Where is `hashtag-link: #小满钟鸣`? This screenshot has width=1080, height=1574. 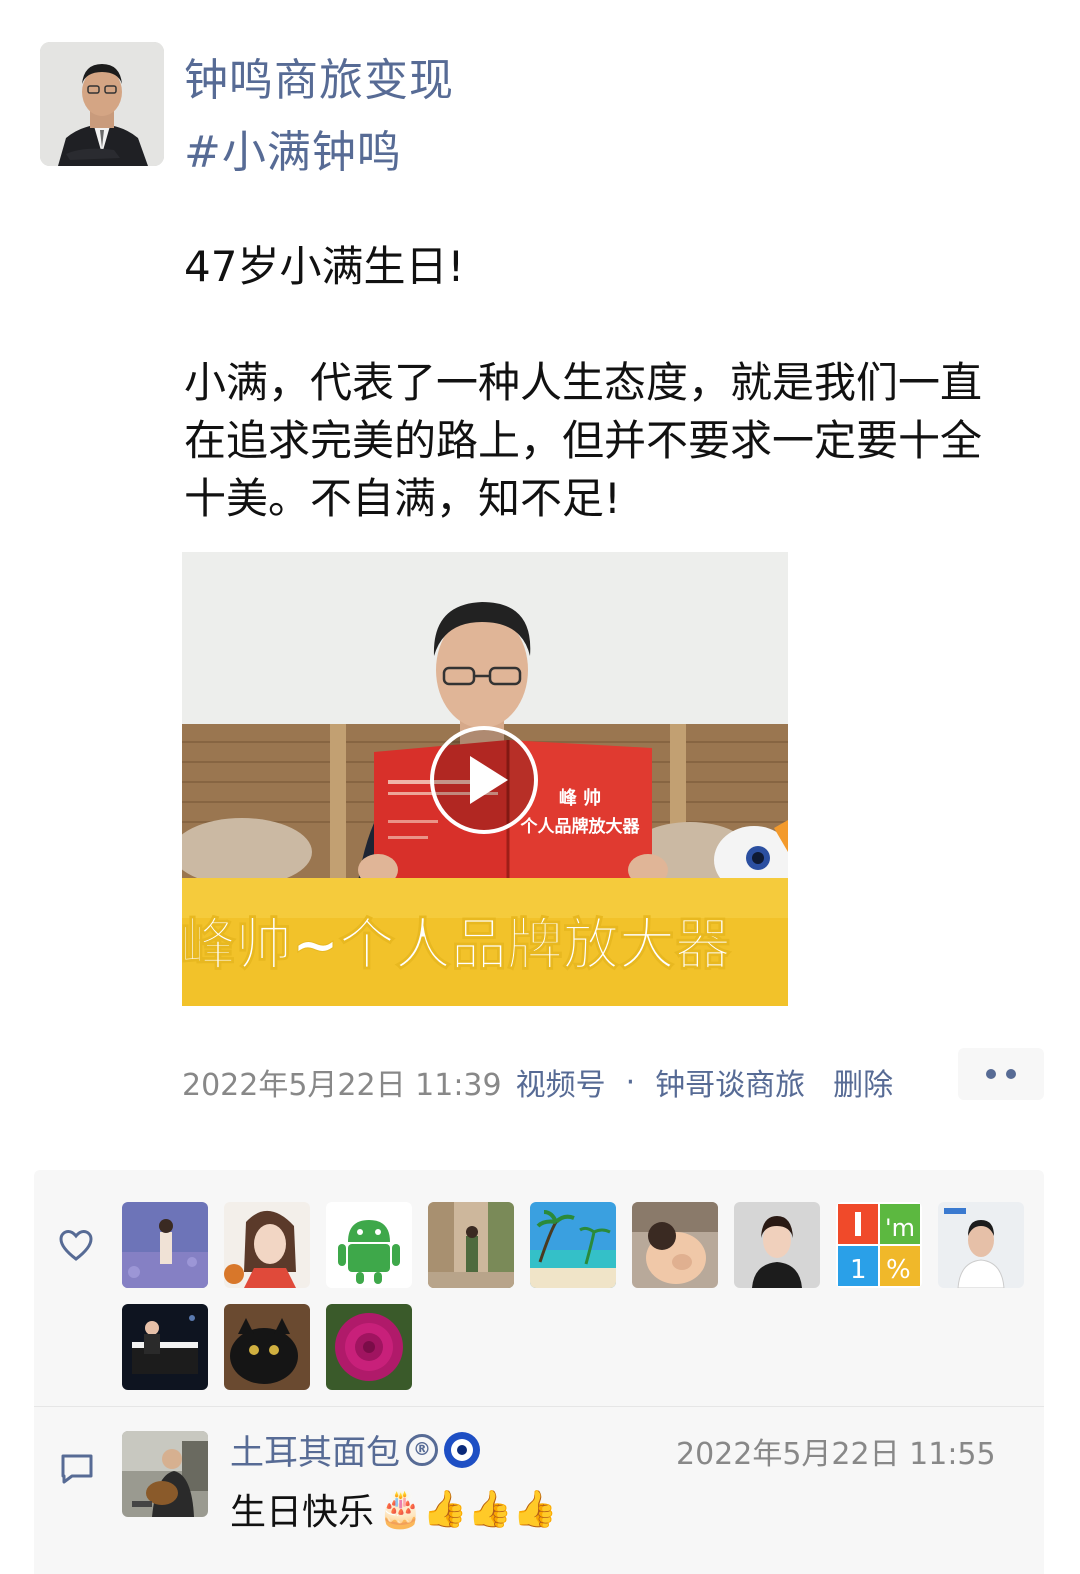 hashtag-link: #小满钟鸣 is located at coordinates (293, 148).